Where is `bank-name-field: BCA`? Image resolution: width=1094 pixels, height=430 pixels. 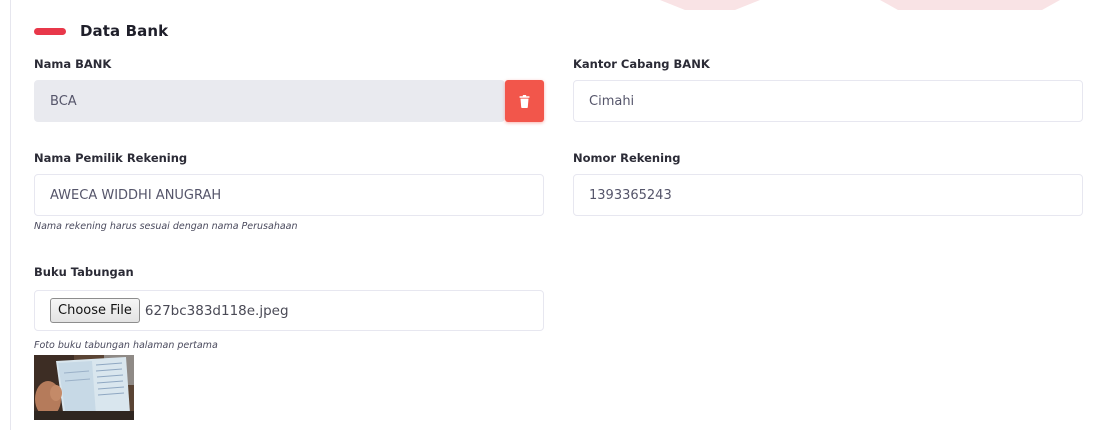
bank-name-field: BCA is located at coordinates (269, 101).